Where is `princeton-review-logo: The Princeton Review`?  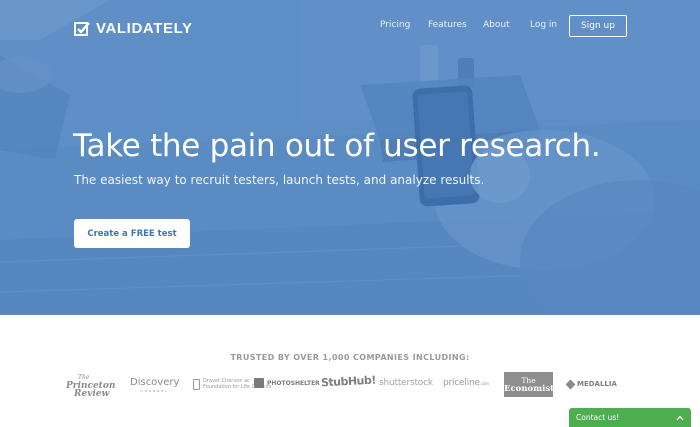 princeton-review-logo: The Princeton Review is located at coordinates (91, 386).